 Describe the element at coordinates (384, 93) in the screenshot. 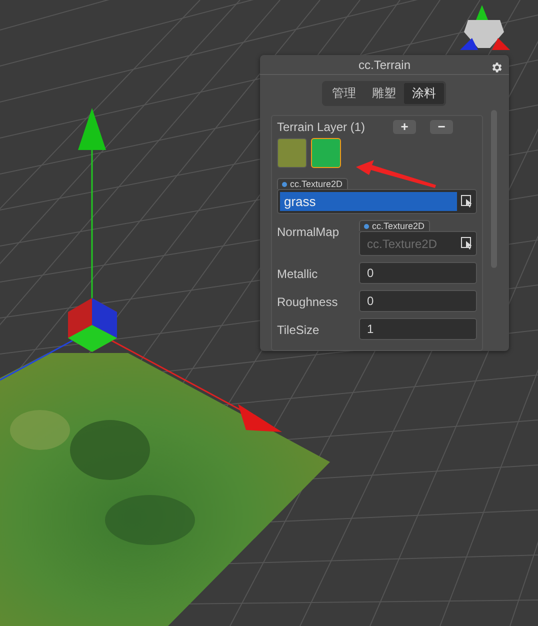

I see `tab: 雕塑` at that location.